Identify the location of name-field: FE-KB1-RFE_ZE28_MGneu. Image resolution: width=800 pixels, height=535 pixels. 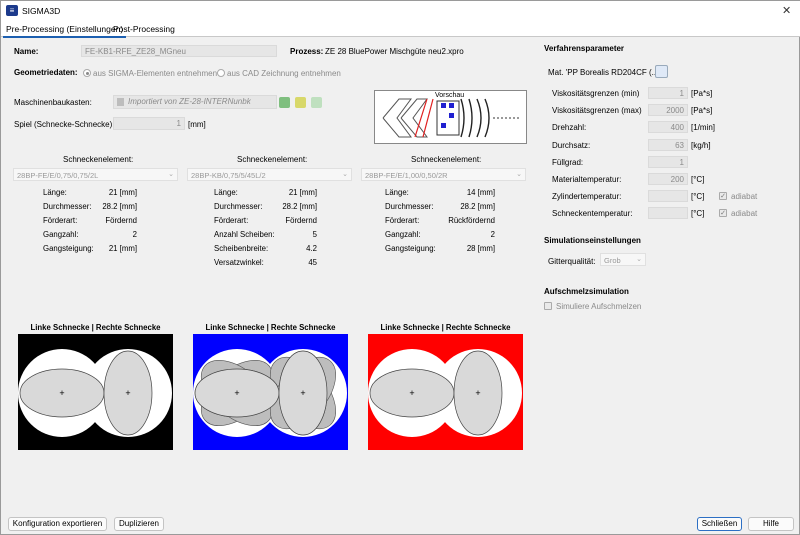
(179, 51).